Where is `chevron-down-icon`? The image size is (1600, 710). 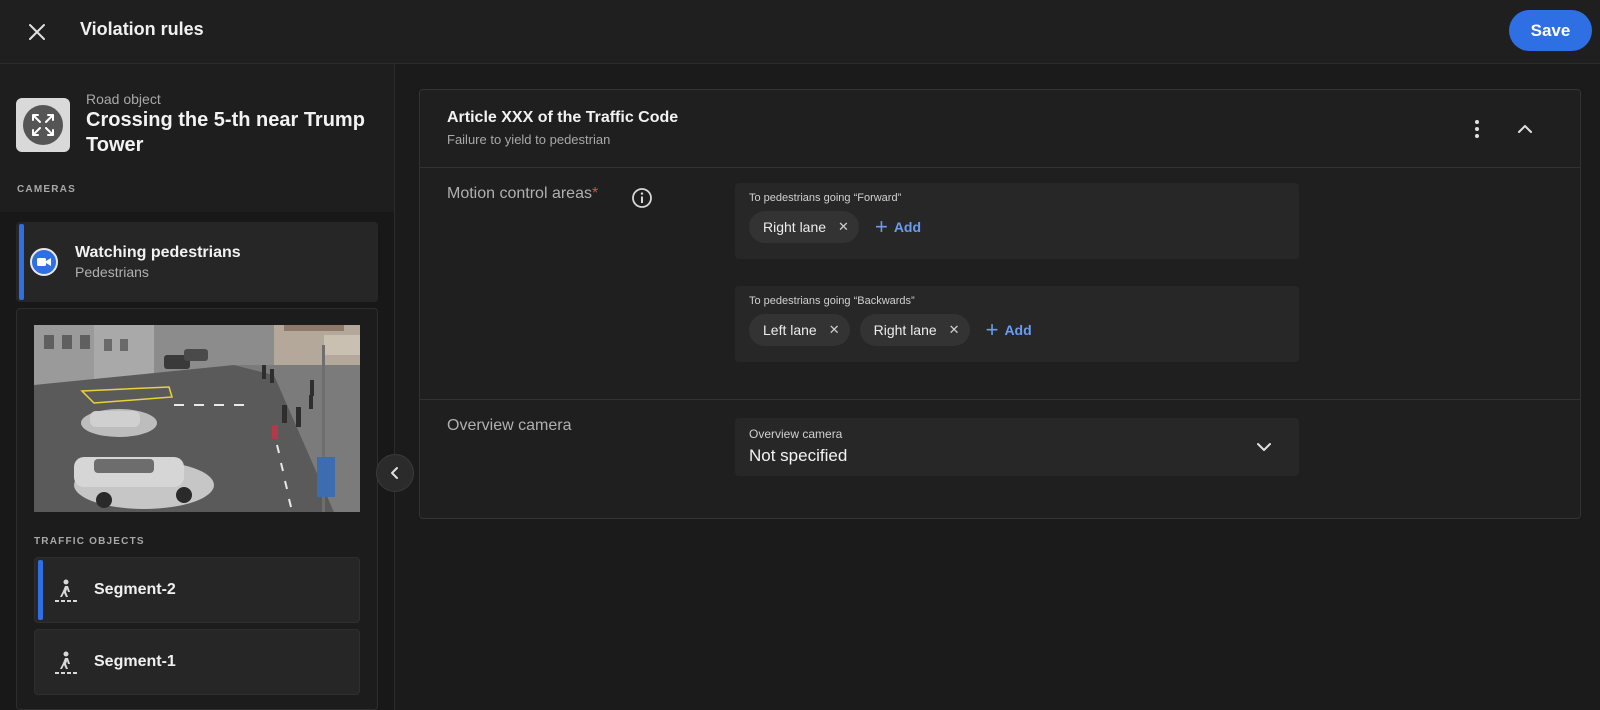 chevron-down-icon is located at coordinates (1264, 447).